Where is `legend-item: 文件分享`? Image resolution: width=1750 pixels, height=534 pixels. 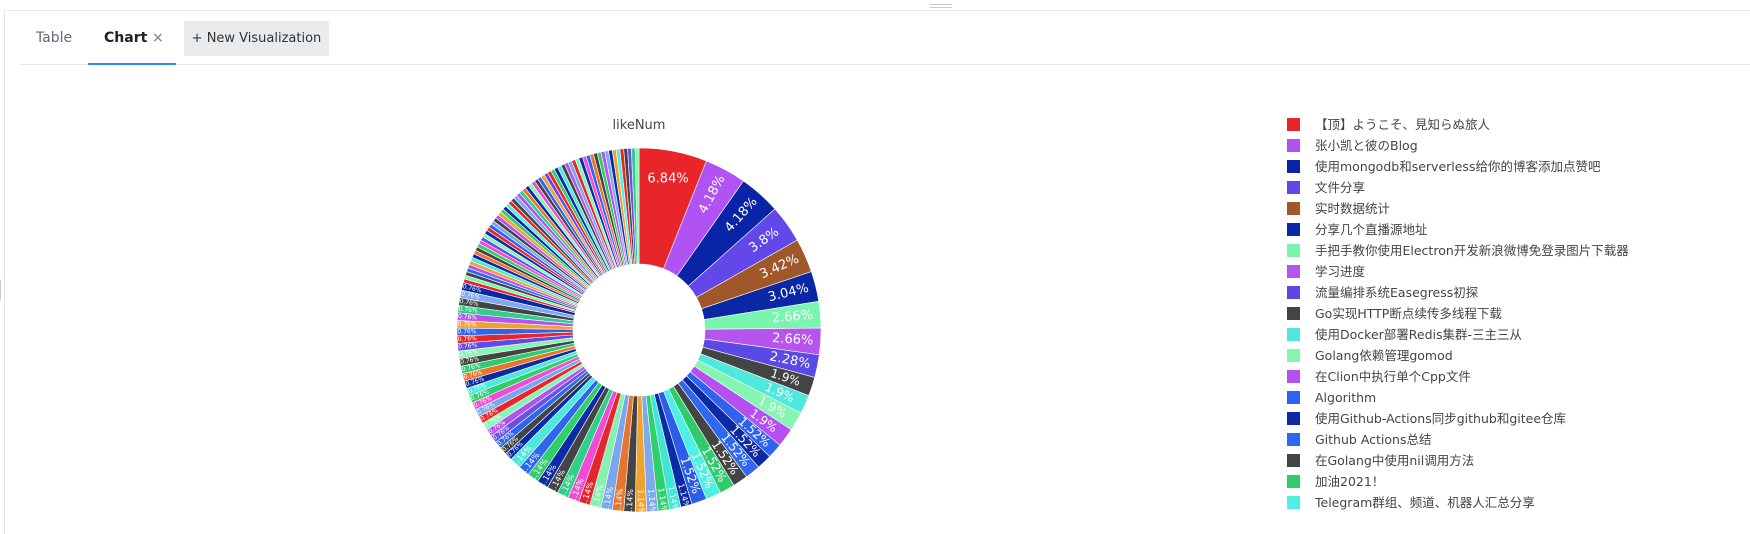 legend-item: 文件分享 is located at coordinates (1497, 187).